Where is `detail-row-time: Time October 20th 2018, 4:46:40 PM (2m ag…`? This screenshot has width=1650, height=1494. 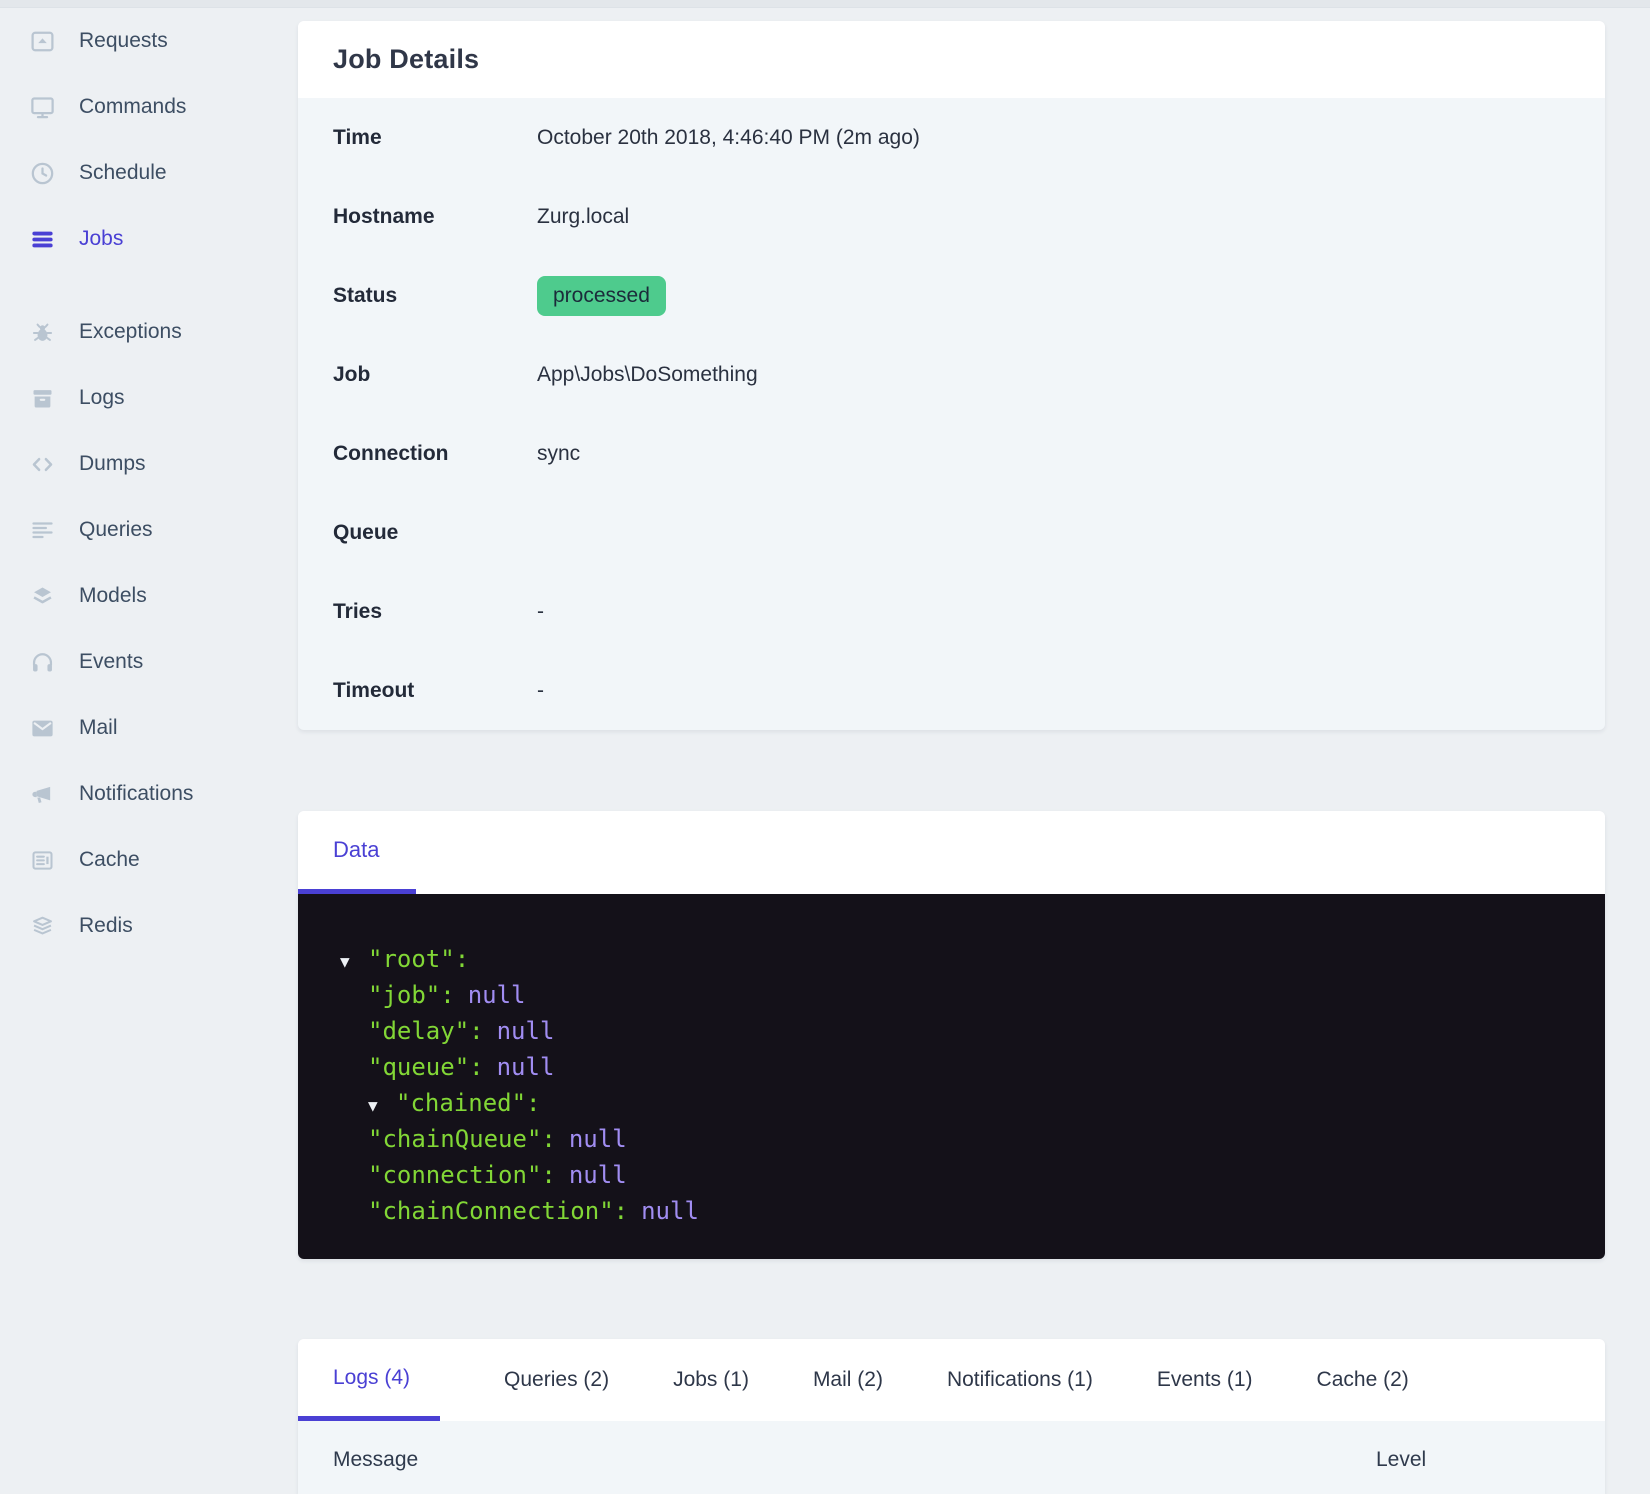 detail-row-time: Time October 20th 2018, 4:46:40 PM (2m ag… is located at coordinates (951, 137).